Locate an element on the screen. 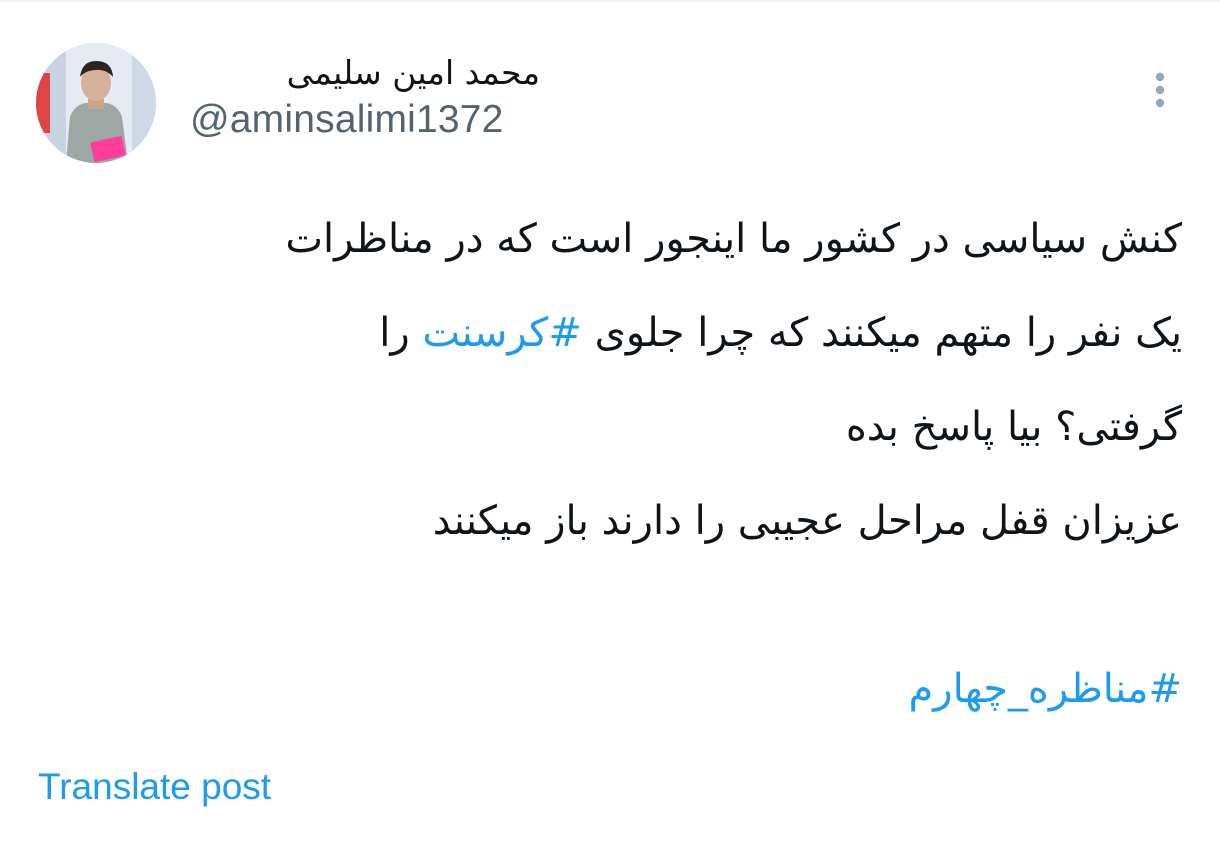  avatar is located at coordinates (96, 103).